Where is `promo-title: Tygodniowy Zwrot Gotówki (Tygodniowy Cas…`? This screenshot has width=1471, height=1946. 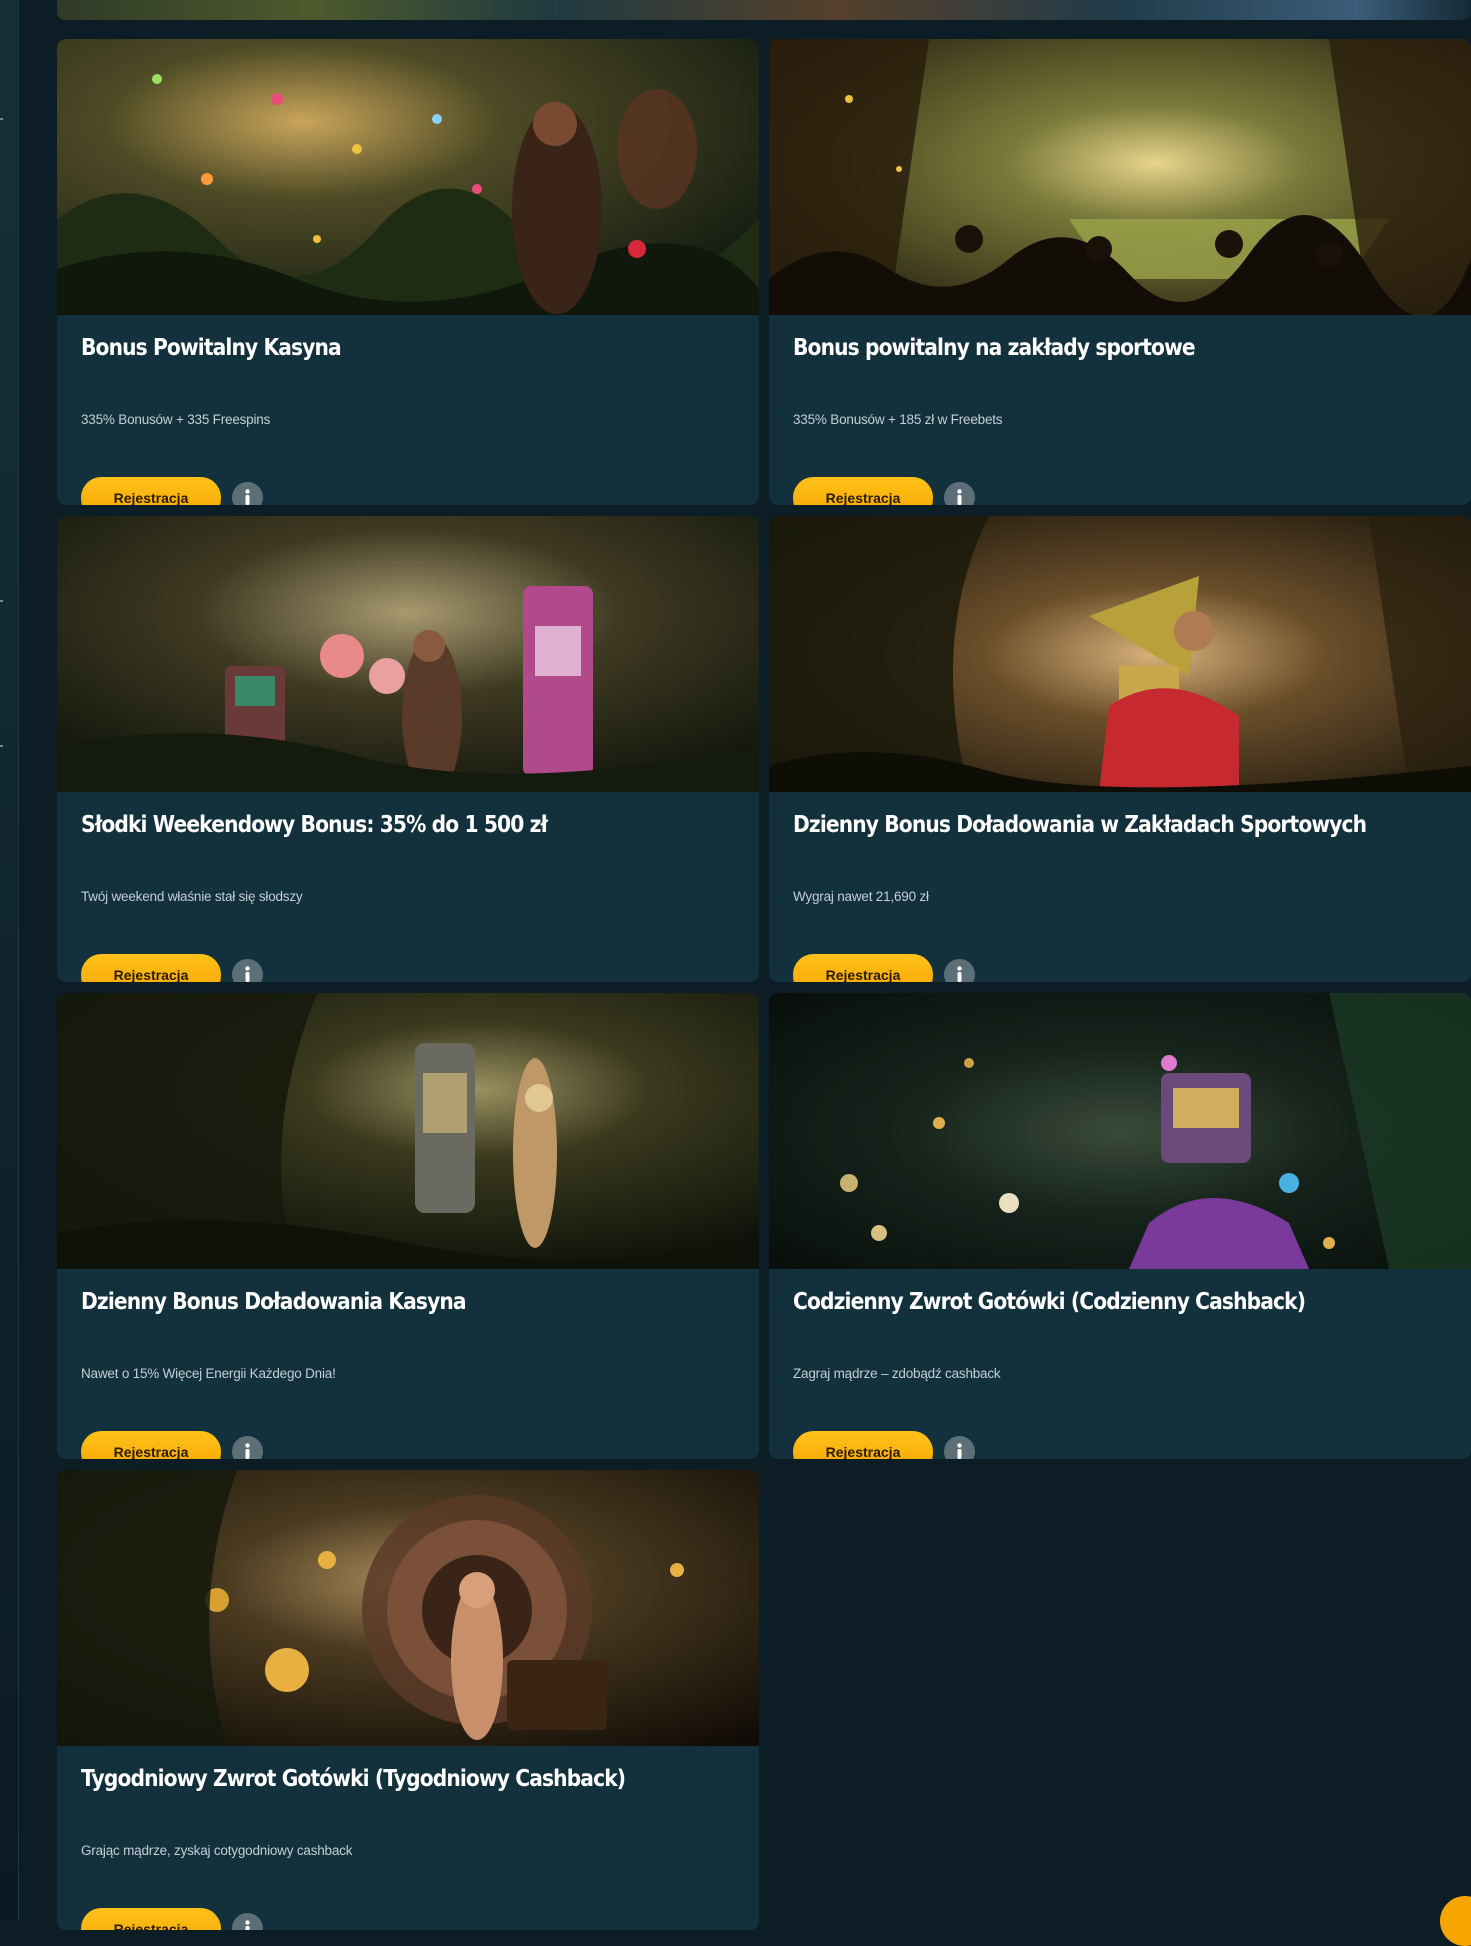 promo-title: Tygodniowy Zwrot Gotówki (Tygodniowy Cas… is located at coordinates (353, 1779).